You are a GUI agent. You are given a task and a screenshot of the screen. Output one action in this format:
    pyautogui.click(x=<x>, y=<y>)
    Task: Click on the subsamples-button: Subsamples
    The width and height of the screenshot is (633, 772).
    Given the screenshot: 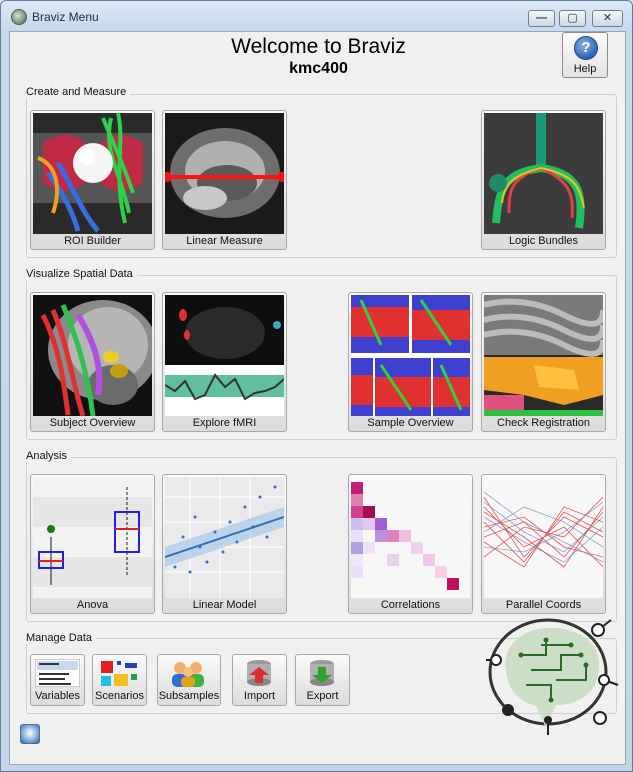 What is the action you would take?
    pyautogui.click(x=189, y=680)
    